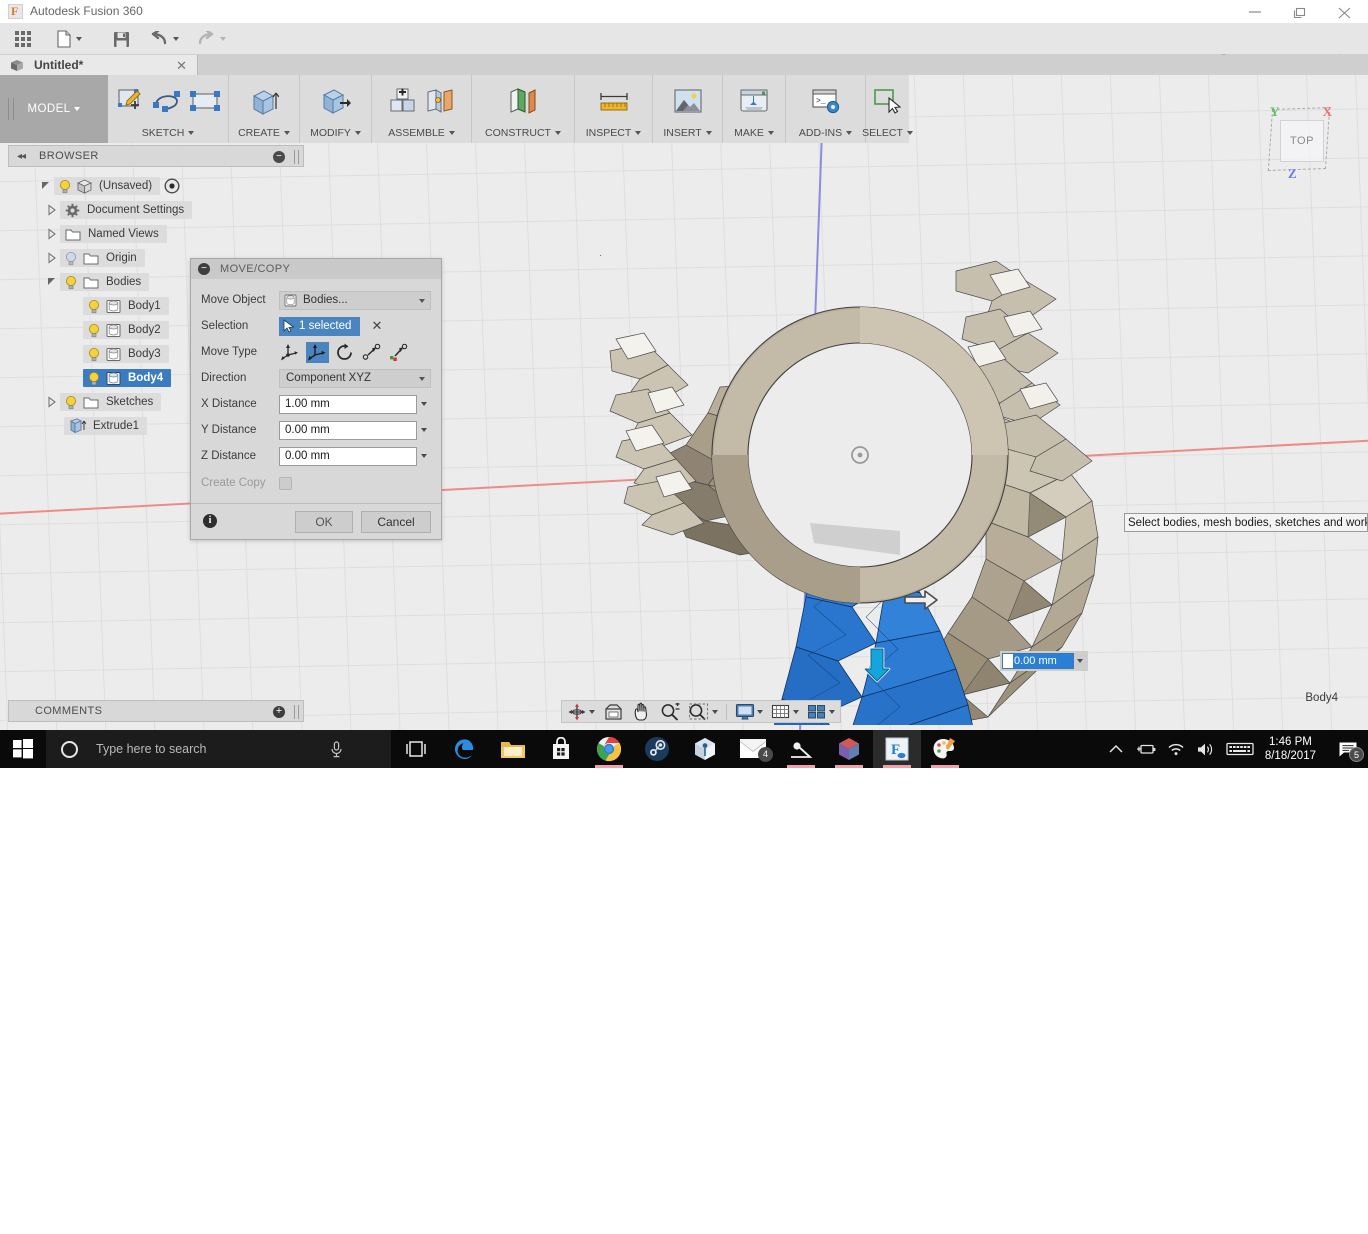 This screenshot has width=1368, height=1234. What do you see at coordinates (821, 711) in the screenshot?
I see `viewports-button` at bounding box center [821, 711].